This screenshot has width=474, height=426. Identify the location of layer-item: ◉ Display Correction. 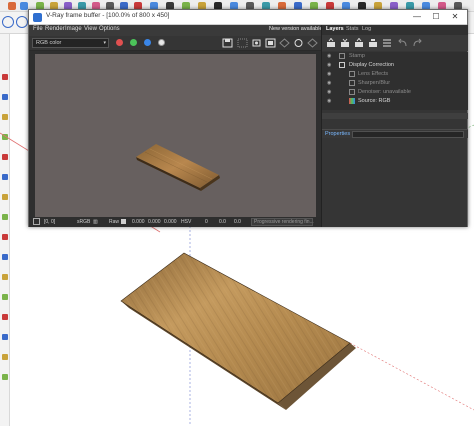
(395, 65).